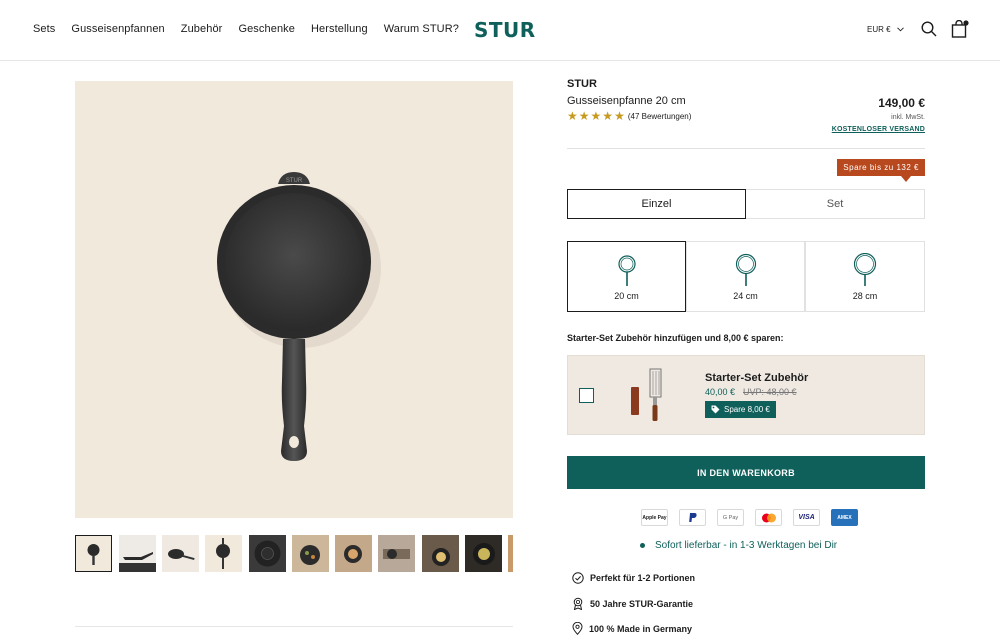  What do you see at coordinates (715, 409) in the screenshot?
I see `tag-icon` at bounding box center [715, 409].